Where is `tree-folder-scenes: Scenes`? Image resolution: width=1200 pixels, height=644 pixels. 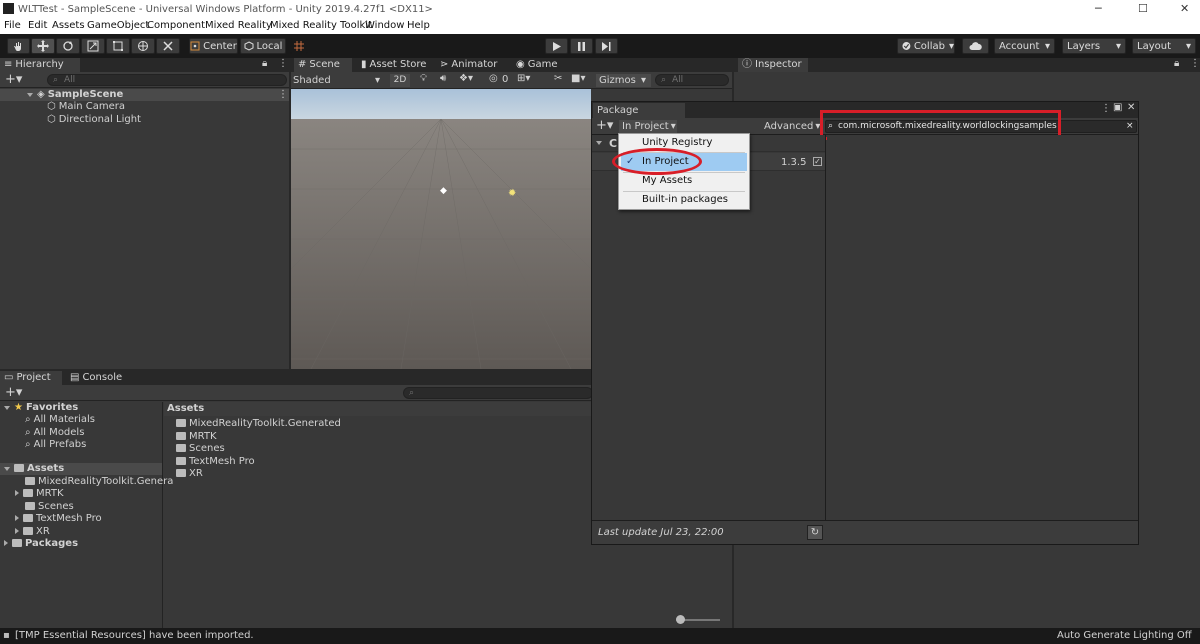
tree-folder-scenes: Scenes is located at coordinates (49, 506).